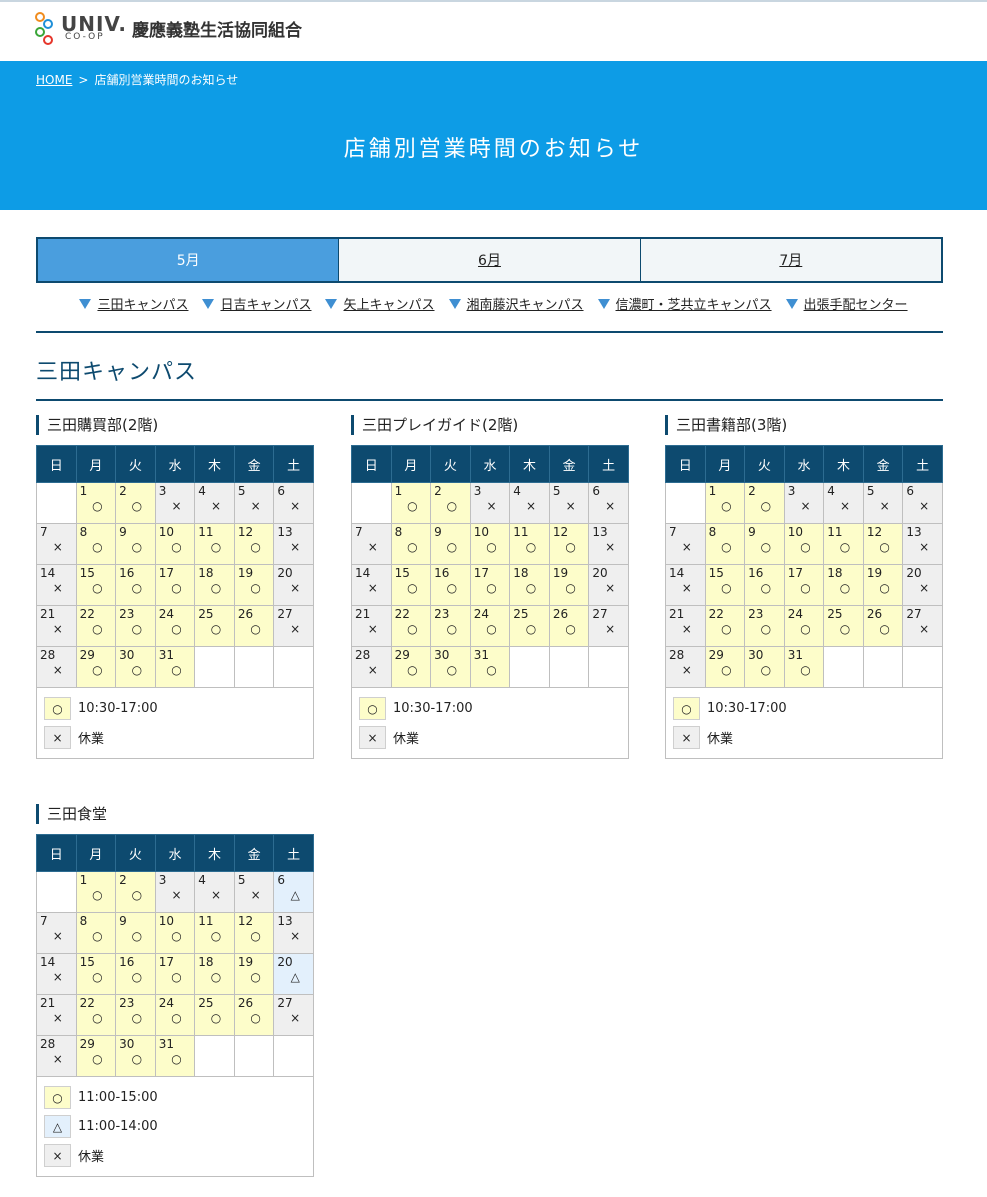 The image size is (987, 1197). I want to click on calendar-day-cell: 19 ○, so click(254, 974).